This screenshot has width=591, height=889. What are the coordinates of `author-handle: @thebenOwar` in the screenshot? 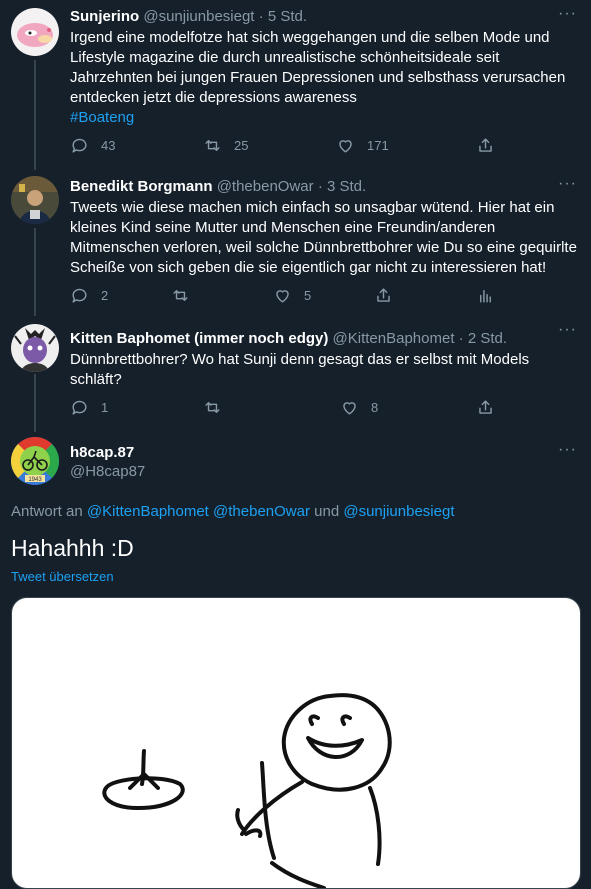 It's located at (265, 186).